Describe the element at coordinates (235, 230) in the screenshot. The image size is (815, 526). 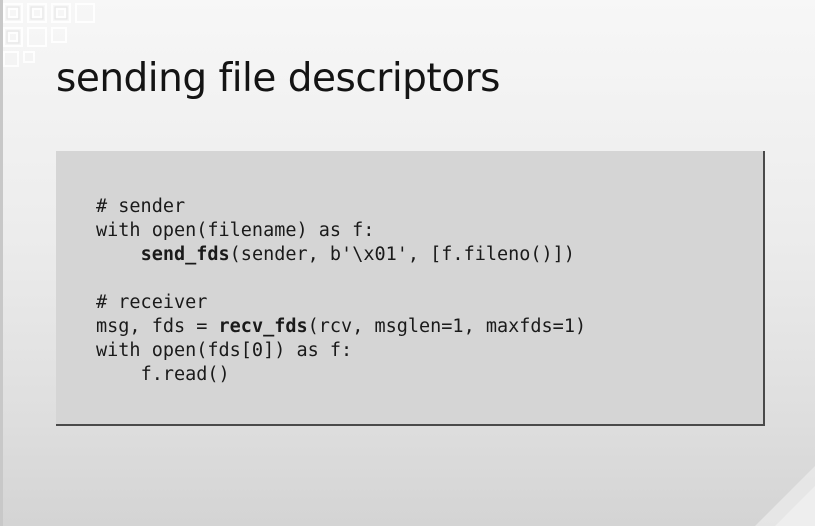
I see `code-line: with open(filename) as f:` at that location.